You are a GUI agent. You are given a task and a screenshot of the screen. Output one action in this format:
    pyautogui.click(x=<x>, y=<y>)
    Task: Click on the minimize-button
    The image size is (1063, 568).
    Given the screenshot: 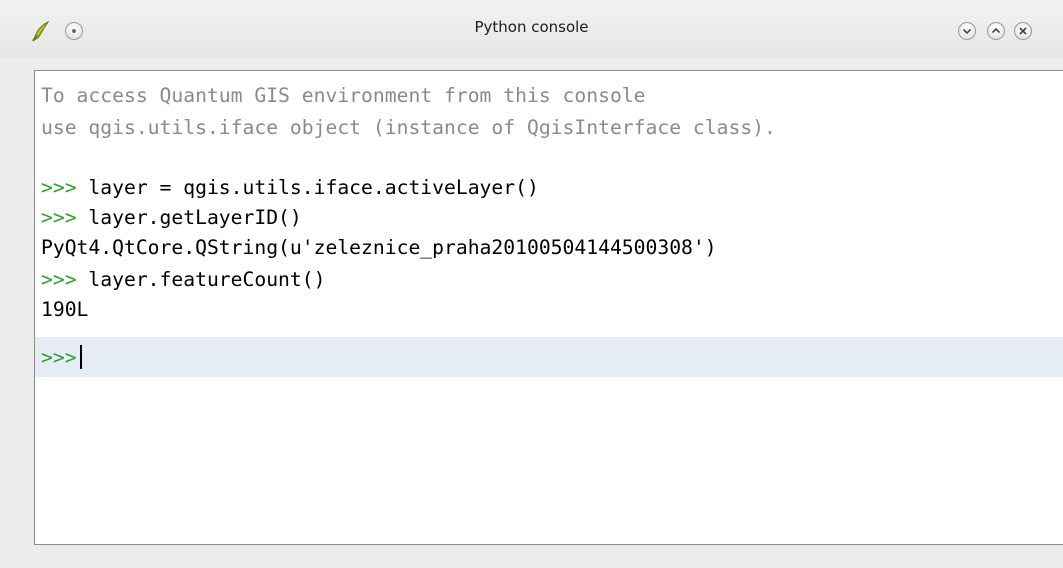 What is the action you would take?
    pyautogui.click(x=967, y=31)
    